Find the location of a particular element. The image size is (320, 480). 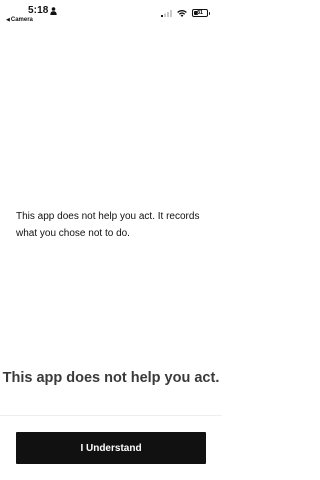

i-understand-button: I Understand is located at coordinates (111, 448).